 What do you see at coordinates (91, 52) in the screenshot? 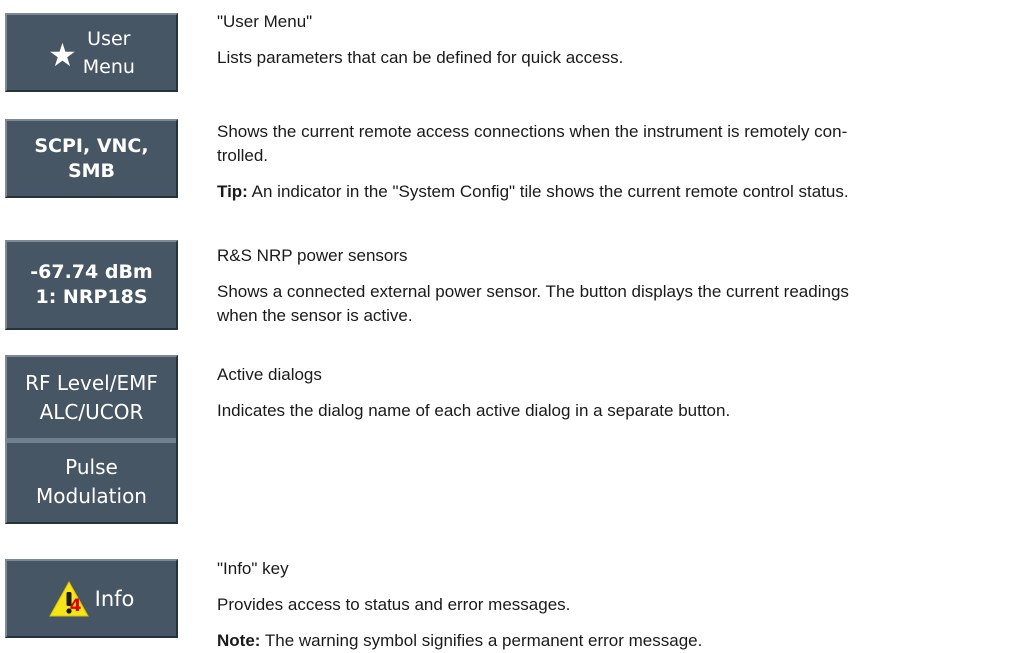
I see `user-menu-button: ★ User Menu` at bounding box center [91, 52].